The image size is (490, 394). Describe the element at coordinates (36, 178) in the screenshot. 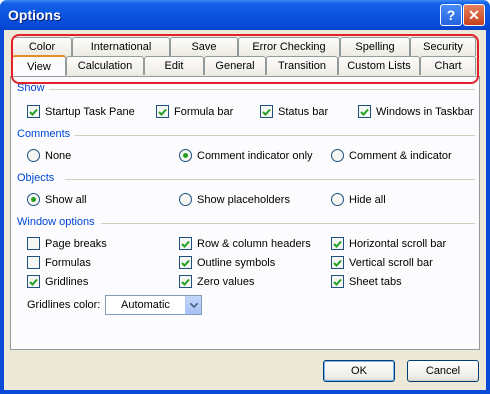

I see `section-title-objects: Objects` at that location.